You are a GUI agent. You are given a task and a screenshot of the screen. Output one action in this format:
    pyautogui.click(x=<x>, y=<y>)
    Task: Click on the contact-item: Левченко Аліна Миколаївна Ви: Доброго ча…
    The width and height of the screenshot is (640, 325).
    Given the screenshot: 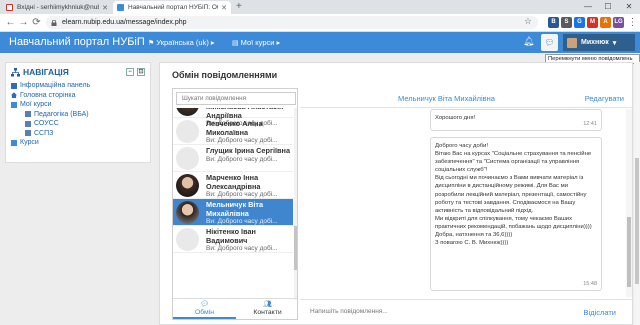 What is the action you would take?
    pyautogui.click(x=233, y=131)
    